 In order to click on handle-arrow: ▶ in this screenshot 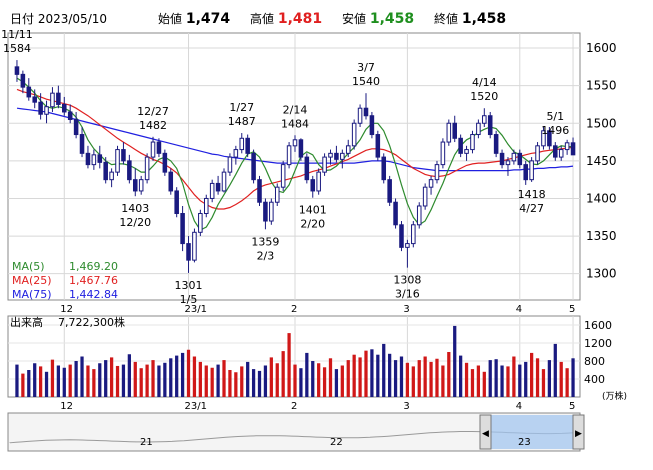, I will do `click(578, 434)`.